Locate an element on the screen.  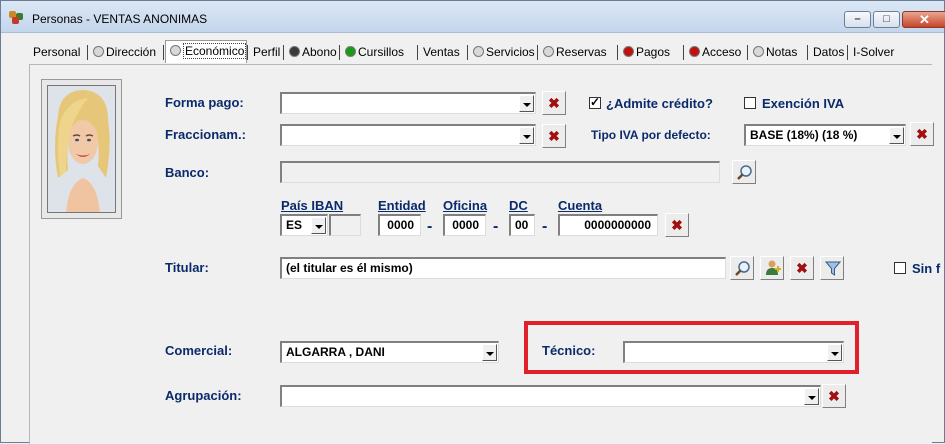
minimize-button: – is located at coordinates (857, 19).